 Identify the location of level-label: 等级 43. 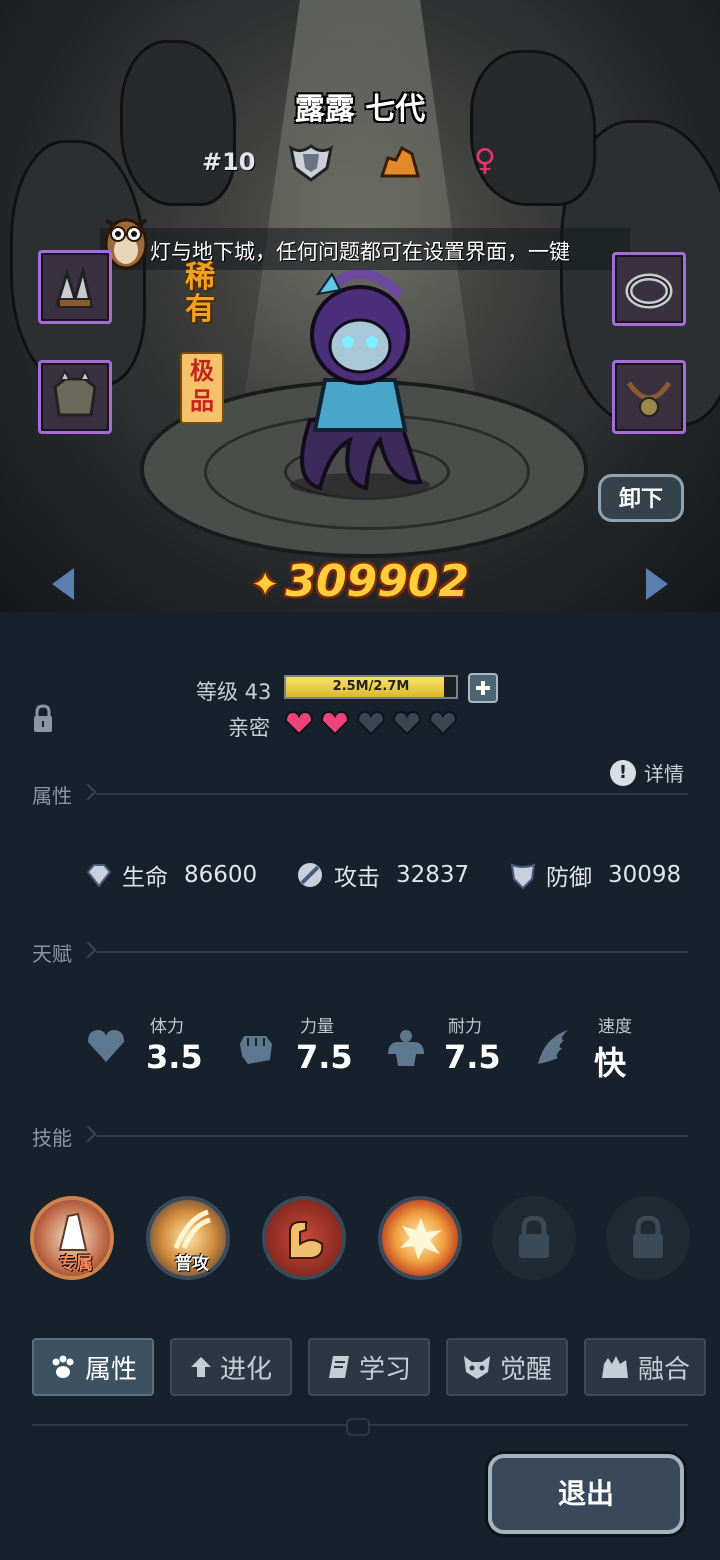
(234, 692).